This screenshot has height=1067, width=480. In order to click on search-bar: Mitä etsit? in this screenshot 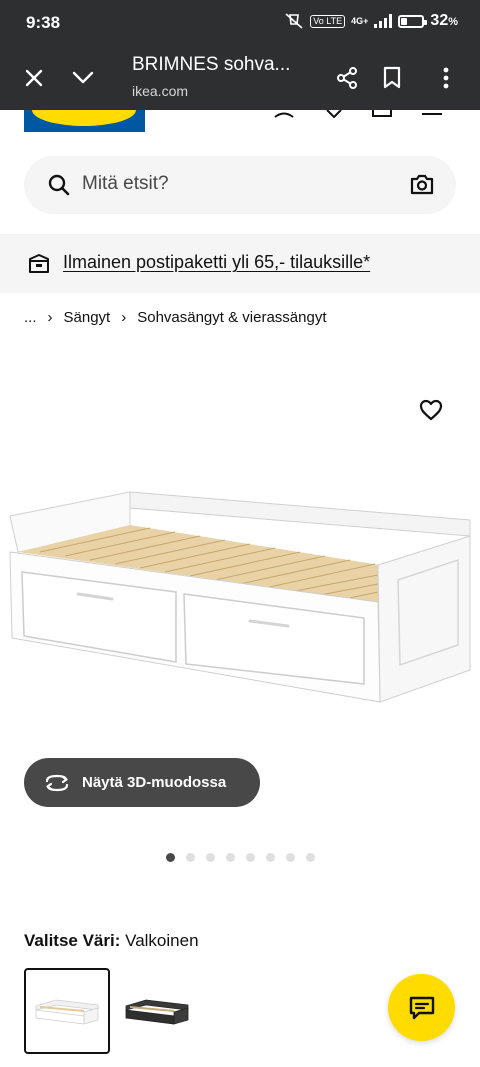, I will do `click(240, 185)`.